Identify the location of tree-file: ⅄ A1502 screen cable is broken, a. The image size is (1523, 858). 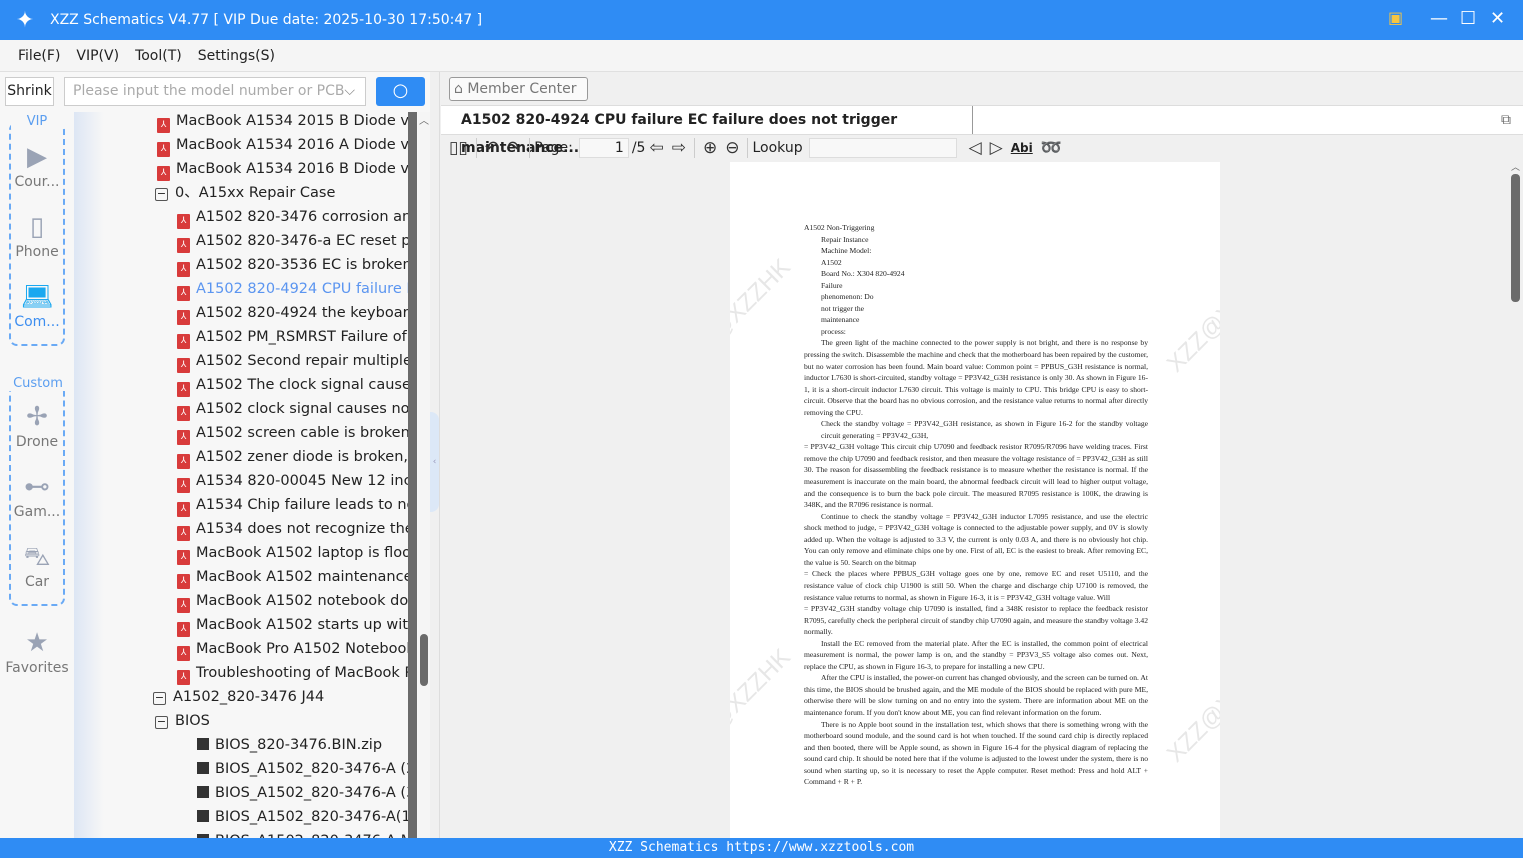
(292, 433).